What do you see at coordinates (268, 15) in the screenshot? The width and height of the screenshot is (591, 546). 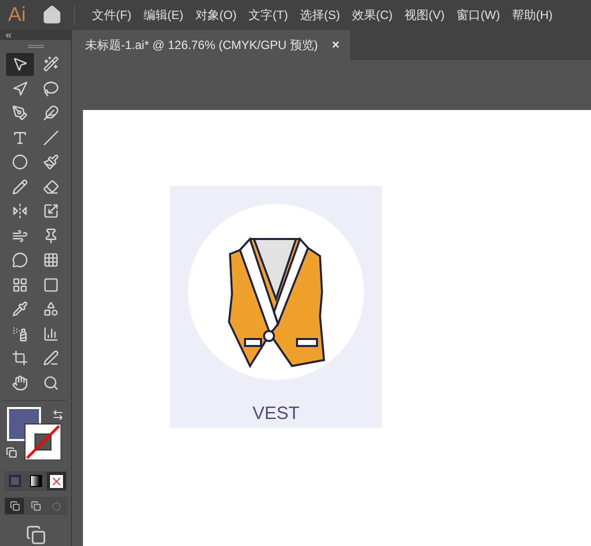 I see `menu-item: 文字(T)` at bounding box center [268, 15].